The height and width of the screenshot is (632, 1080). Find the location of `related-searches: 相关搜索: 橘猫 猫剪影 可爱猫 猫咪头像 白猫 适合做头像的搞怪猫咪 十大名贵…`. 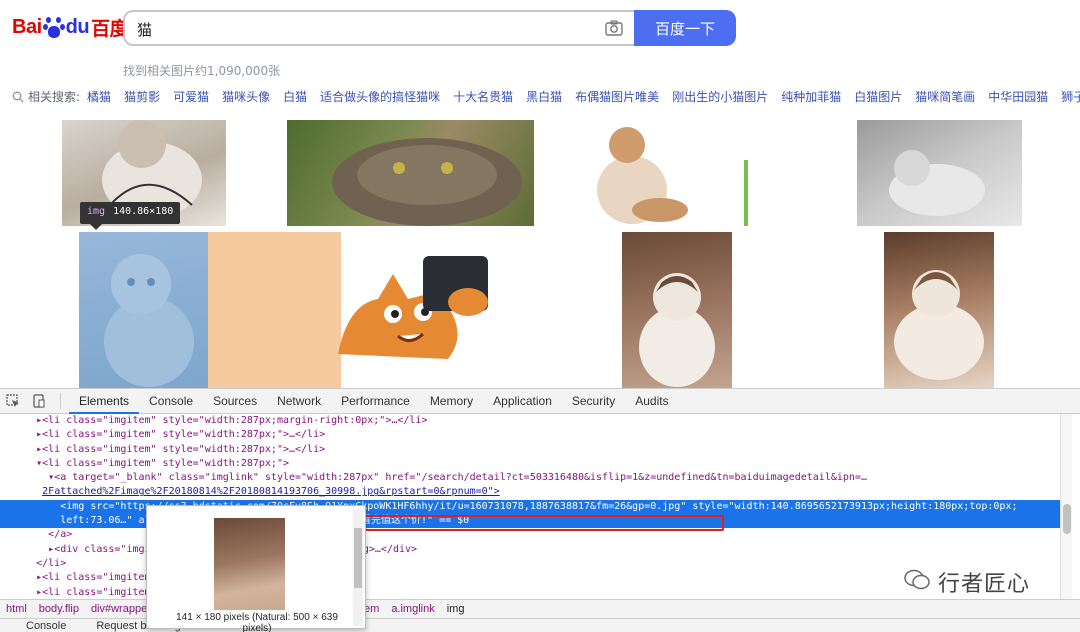

related-searches: 相关搜索: 橘猫 猫剪影 可爱猫 猫咪头像 白猫 适合做头像的搞怪猫咪 十大名贵… is located at coordinates (546, 96).